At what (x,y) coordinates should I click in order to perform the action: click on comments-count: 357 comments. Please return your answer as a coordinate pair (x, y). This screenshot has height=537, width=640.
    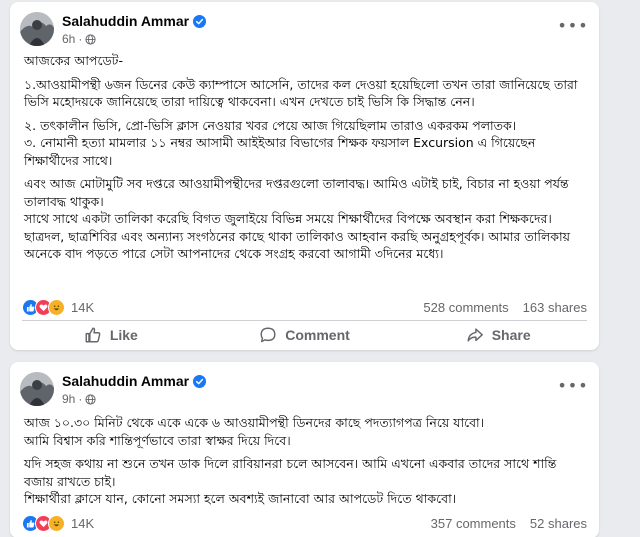
    Looking at the image, I should click on (473, 523).